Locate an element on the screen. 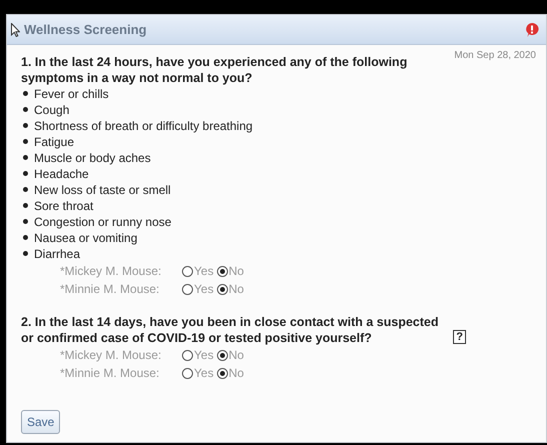  symptom-item: Nausea or vomiting is located at coordinates (86, 238).